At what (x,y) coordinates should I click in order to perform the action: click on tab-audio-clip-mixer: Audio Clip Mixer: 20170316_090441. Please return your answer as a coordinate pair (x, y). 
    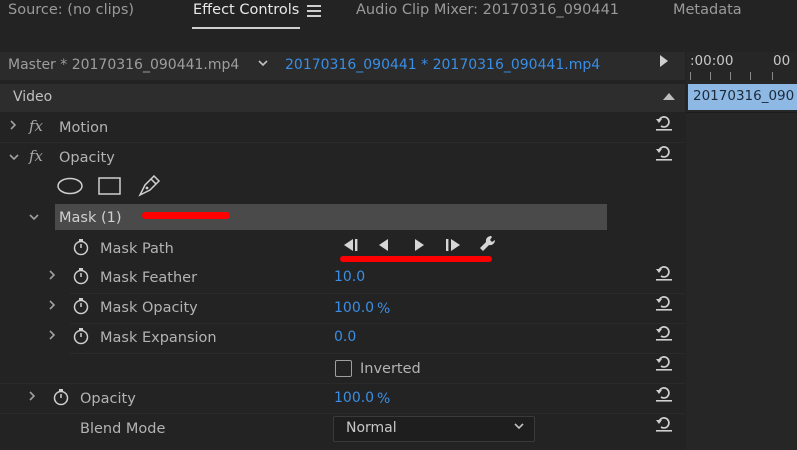
    Looking at the image, I should click on (487, 10).